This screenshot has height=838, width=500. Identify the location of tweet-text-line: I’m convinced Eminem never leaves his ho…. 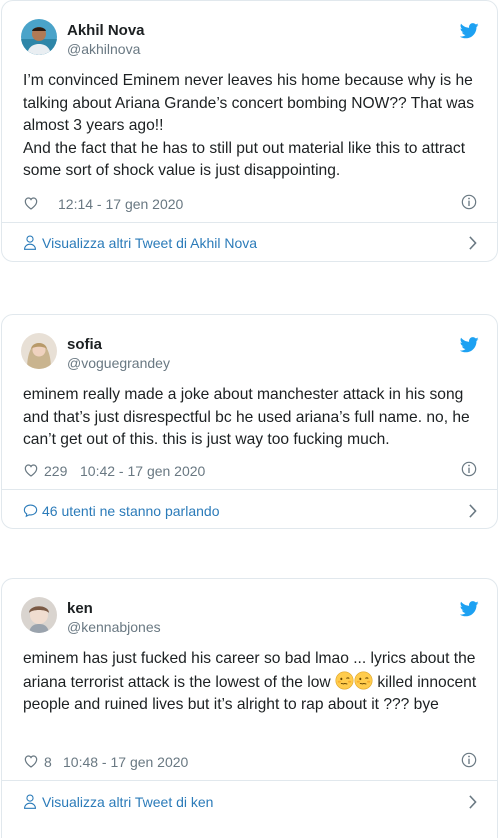
(249, 103).